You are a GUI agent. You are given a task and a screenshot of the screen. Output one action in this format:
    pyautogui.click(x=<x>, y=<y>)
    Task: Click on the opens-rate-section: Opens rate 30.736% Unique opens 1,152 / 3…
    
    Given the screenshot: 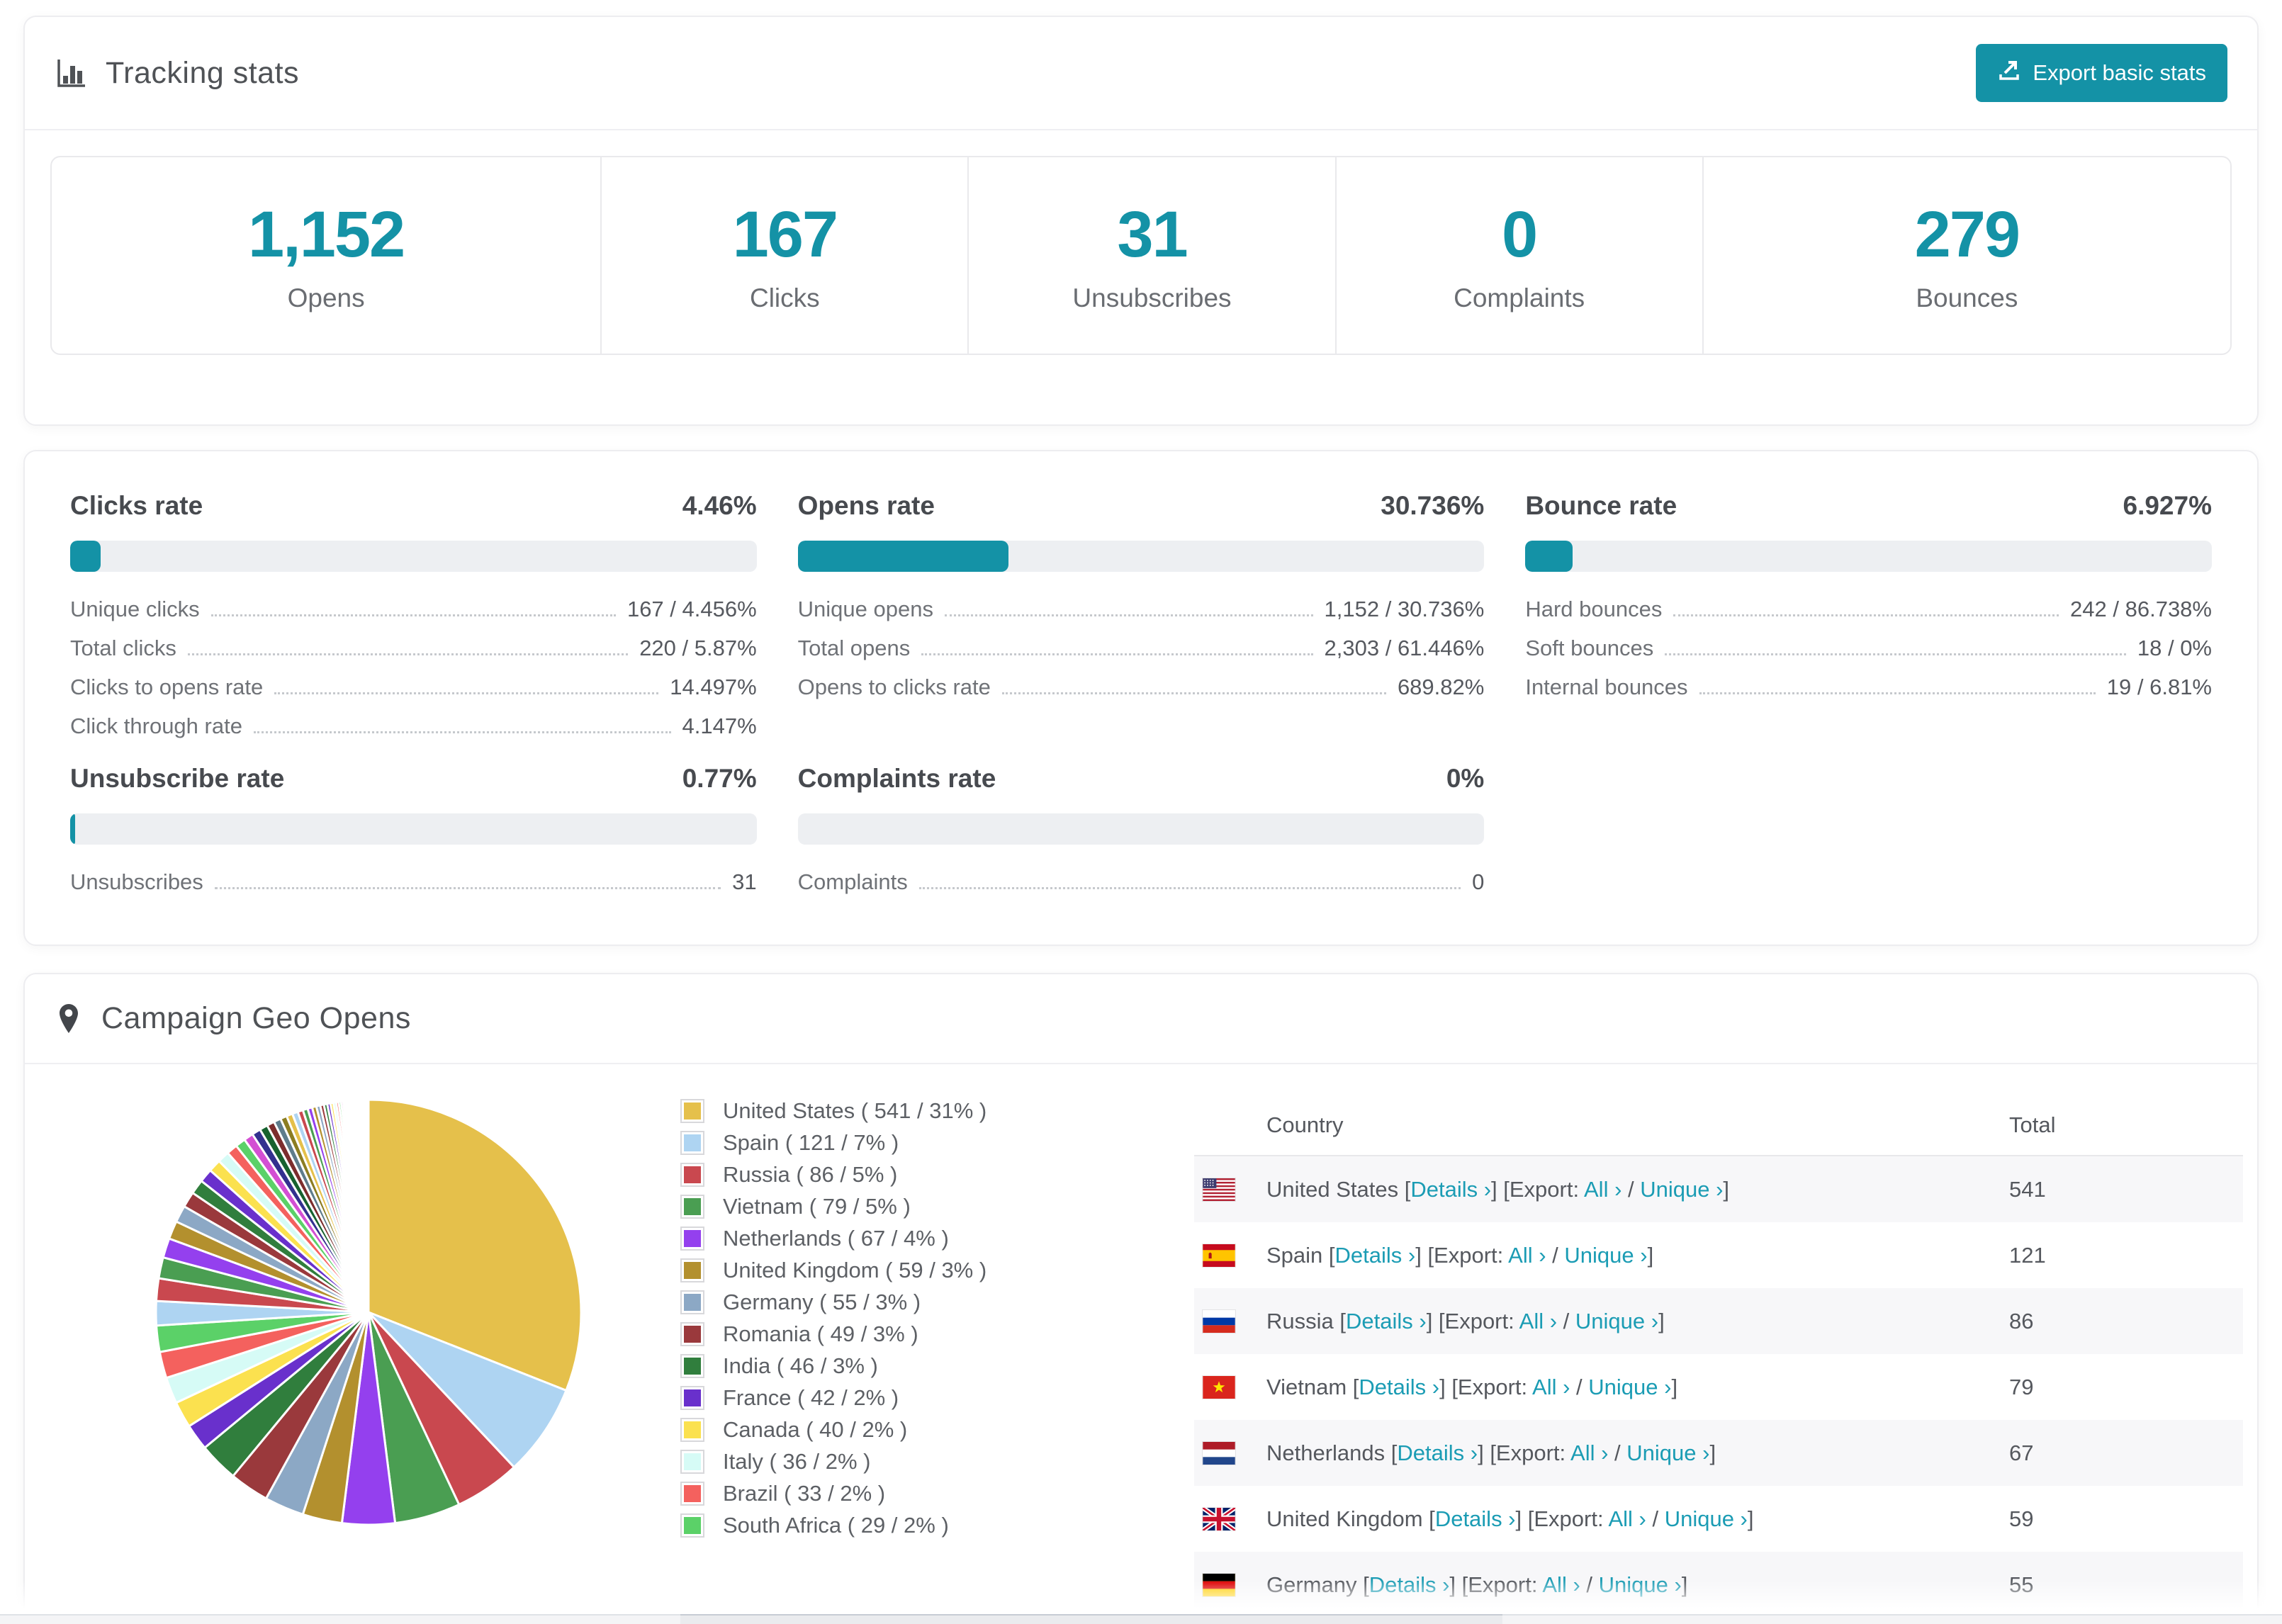 What is the action you would take?
    pyautogui.click(x=1141, y=615)
    